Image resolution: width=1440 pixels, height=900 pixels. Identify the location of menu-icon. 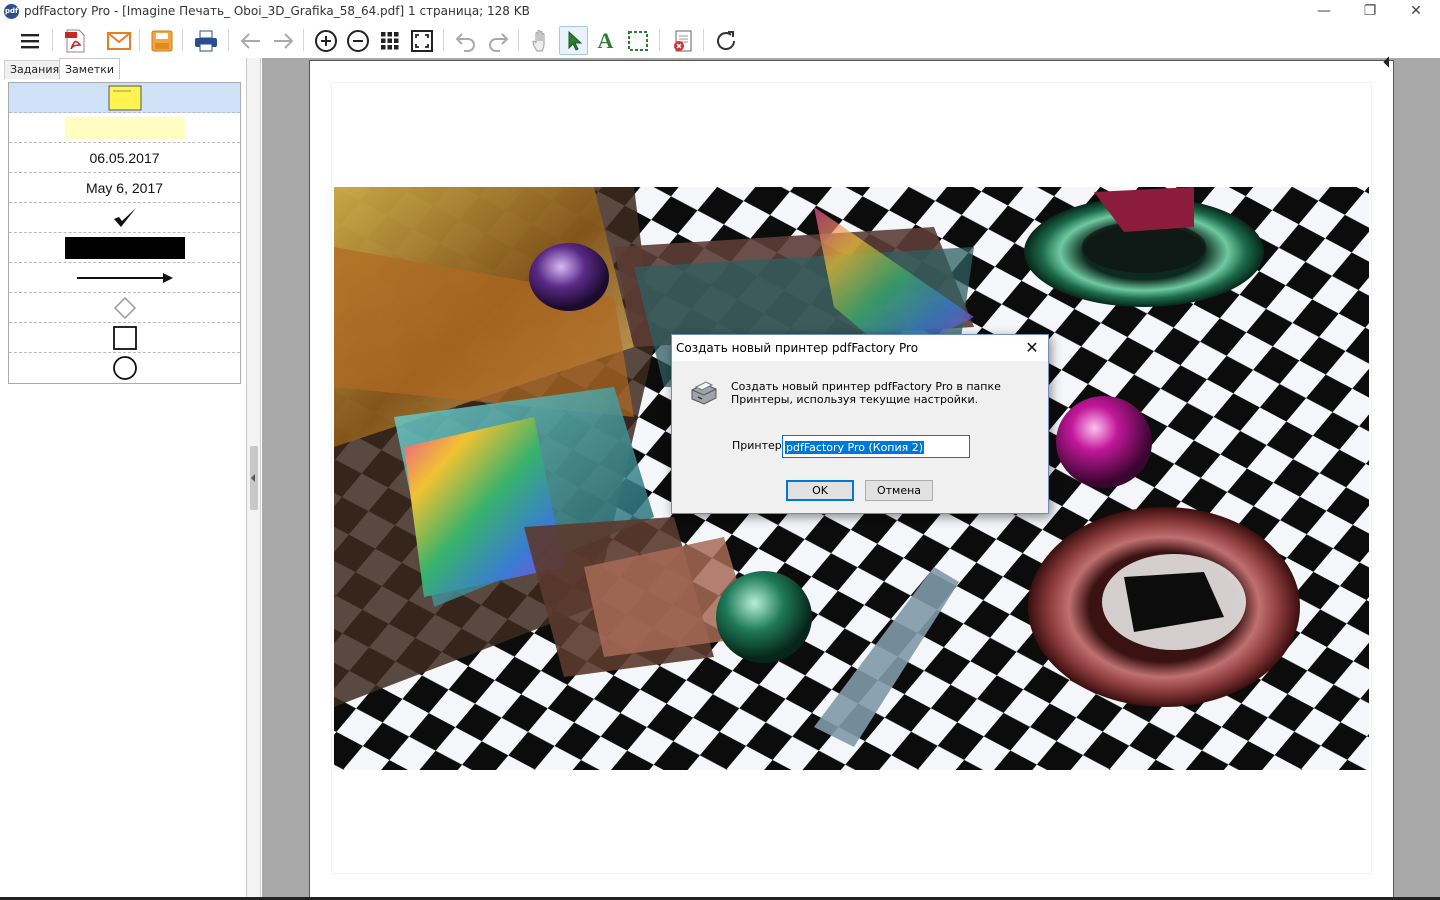
(29, 40).